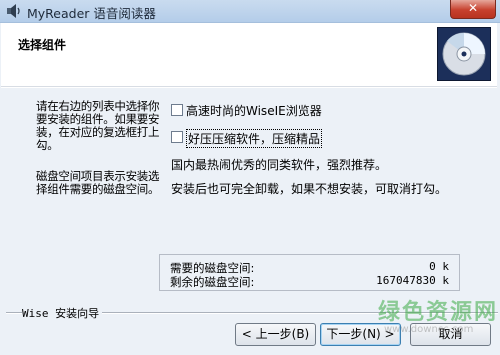 This screenshot has width=500, height=355. Describe the element at coordinates (13, 11) in the screenshot. I see `speaker-app-icon` at that location.